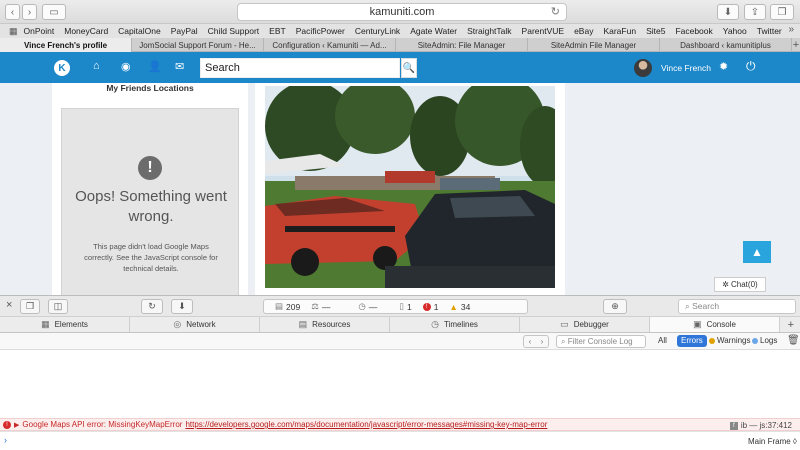 The width and height of the screenshot is (800, 450). What do you see at coordinates (139, 31) in the screenshot?
I see `bookmark-item: CapitalOne` at bounding box center [139, 31].